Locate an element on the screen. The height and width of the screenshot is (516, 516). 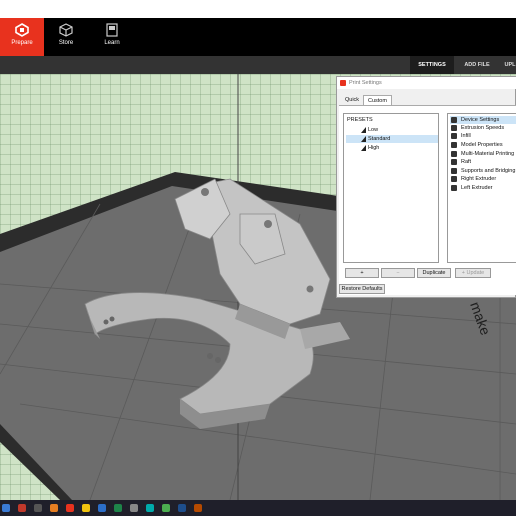
preset-label: High is located at coordinates (374, 148).